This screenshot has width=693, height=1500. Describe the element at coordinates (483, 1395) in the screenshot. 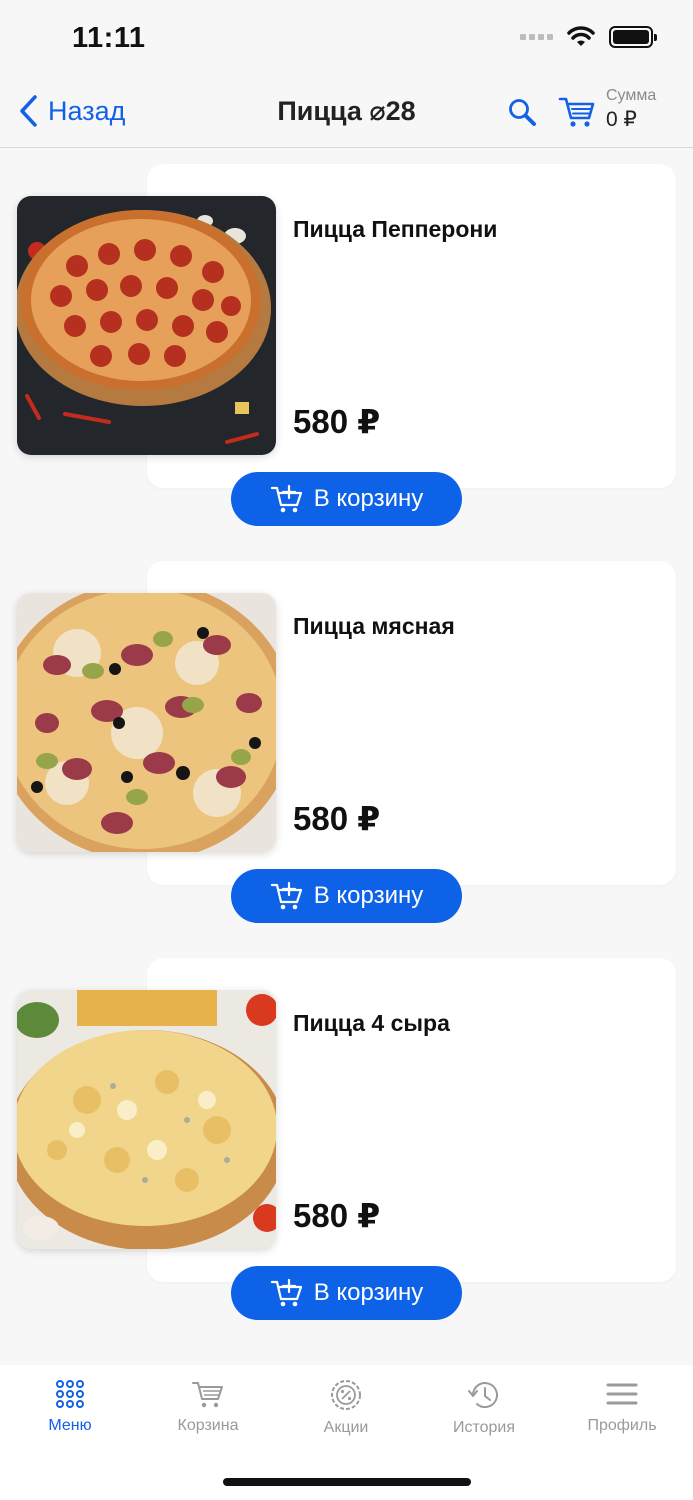

I see `history-icon` at that location.